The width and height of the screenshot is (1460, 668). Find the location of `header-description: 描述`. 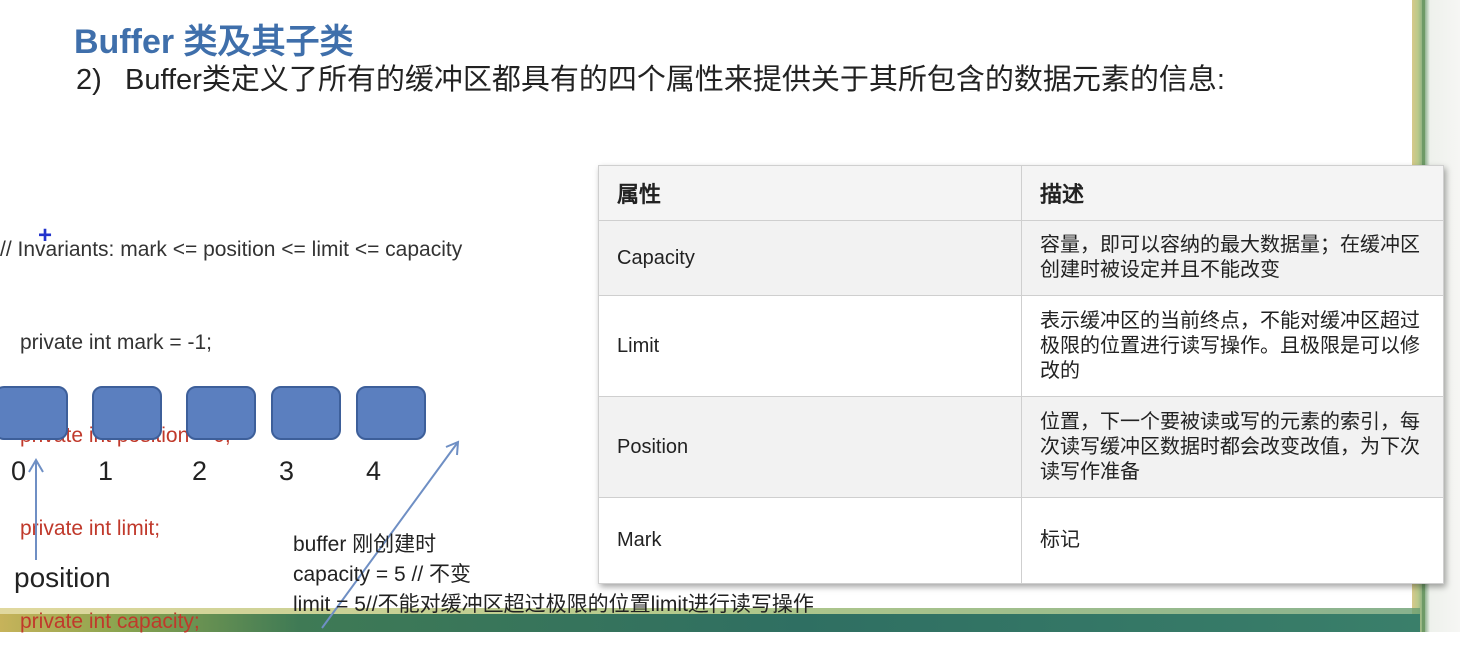

header-description: 描述 is located at coordinates (1232, 193).